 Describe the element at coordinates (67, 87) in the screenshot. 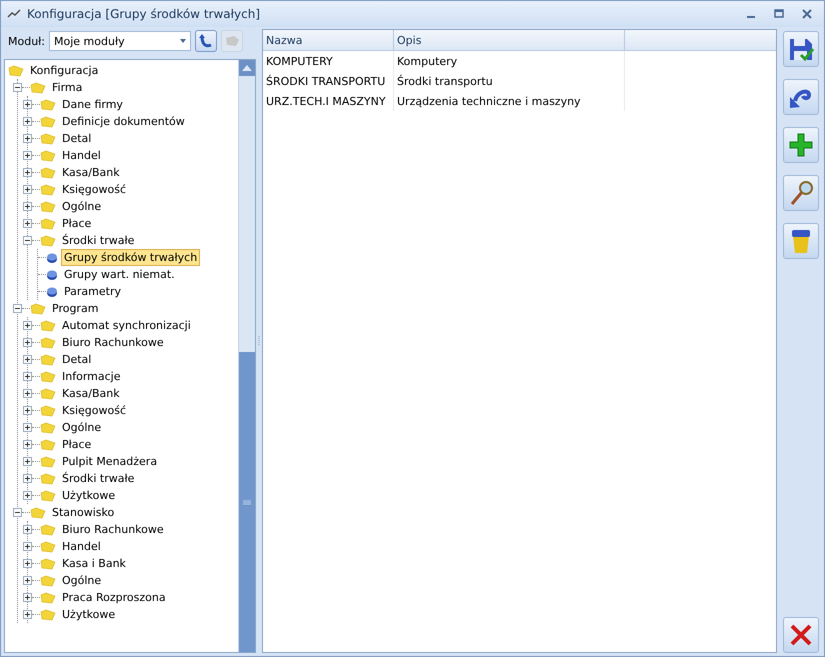

I see `tree-item: Firma` at that location.